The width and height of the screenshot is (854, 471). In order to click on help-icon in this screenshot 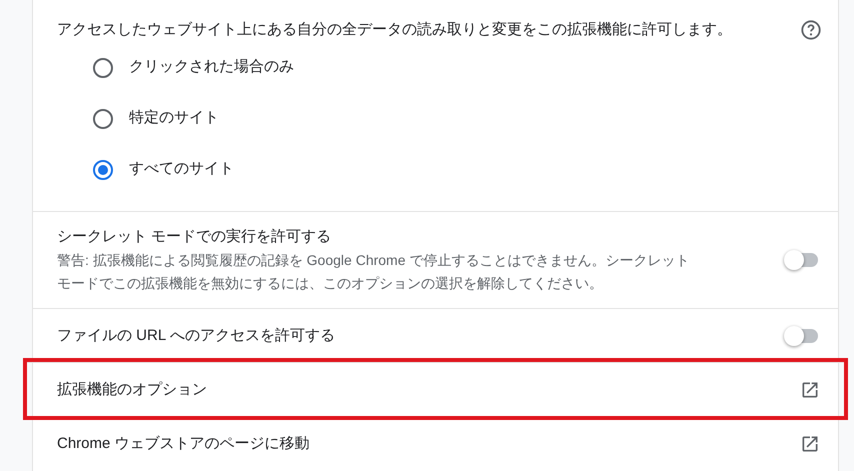, I will do `click(811, 30)`.